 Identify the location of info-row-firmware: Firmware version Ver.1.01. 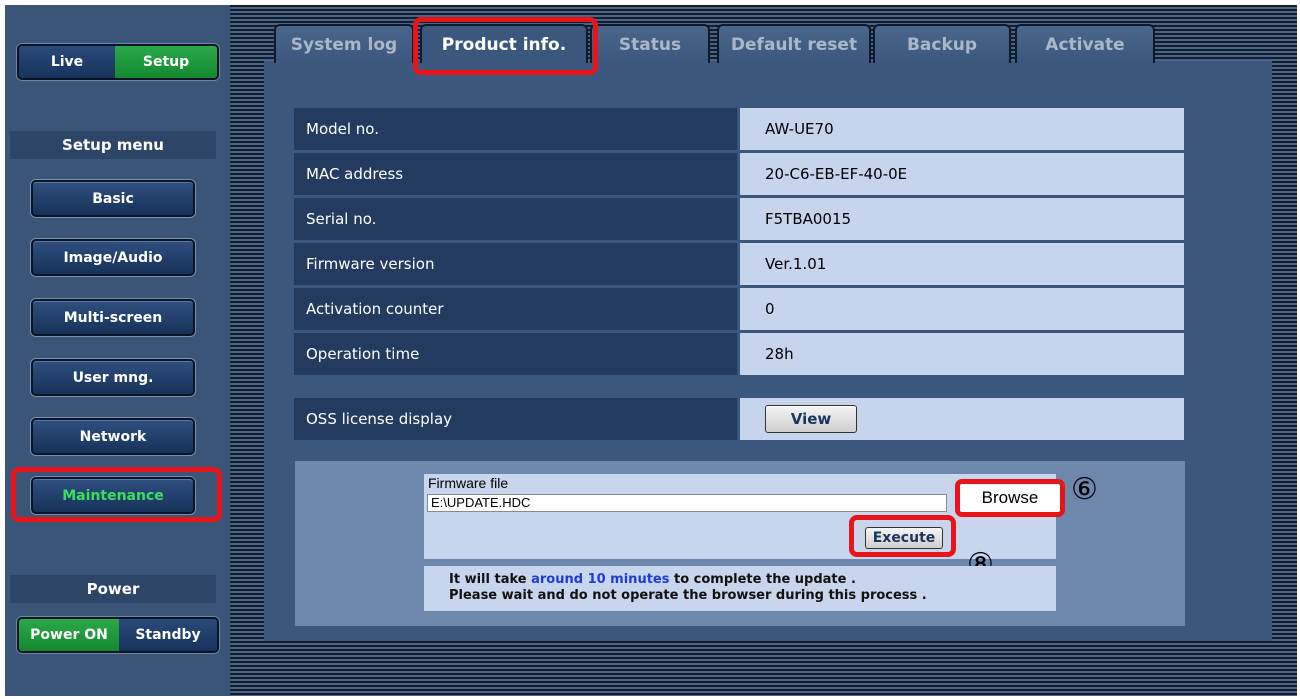
(739, 264).